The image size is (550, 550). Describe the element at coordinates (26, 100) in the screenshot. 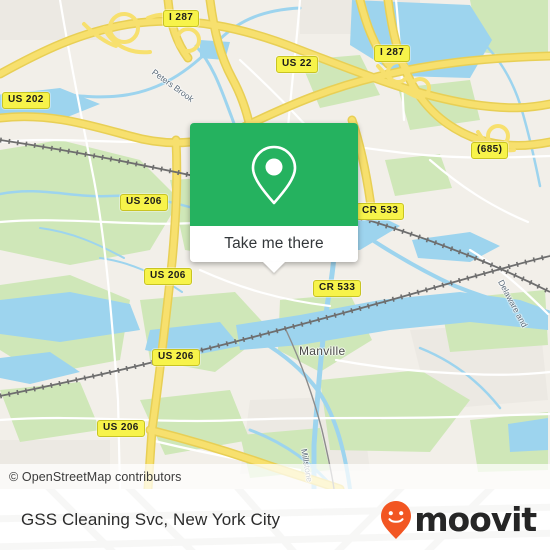

I see `road-shield: US 202` at that location.